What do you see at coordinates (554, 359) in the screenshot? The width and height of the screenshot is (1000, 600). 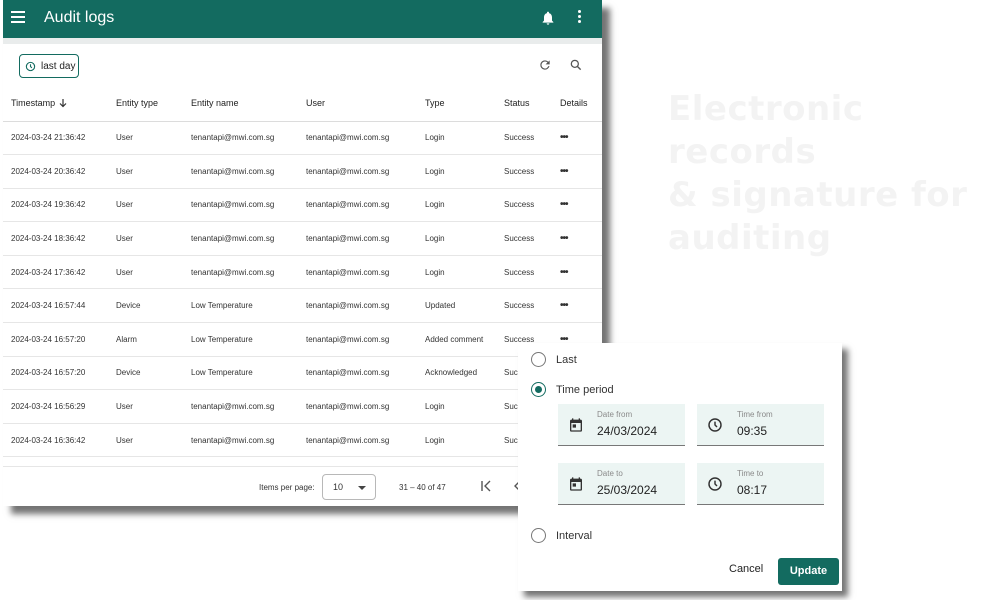 I see `radio-option-last: Last` at bounding box center [554, 359].